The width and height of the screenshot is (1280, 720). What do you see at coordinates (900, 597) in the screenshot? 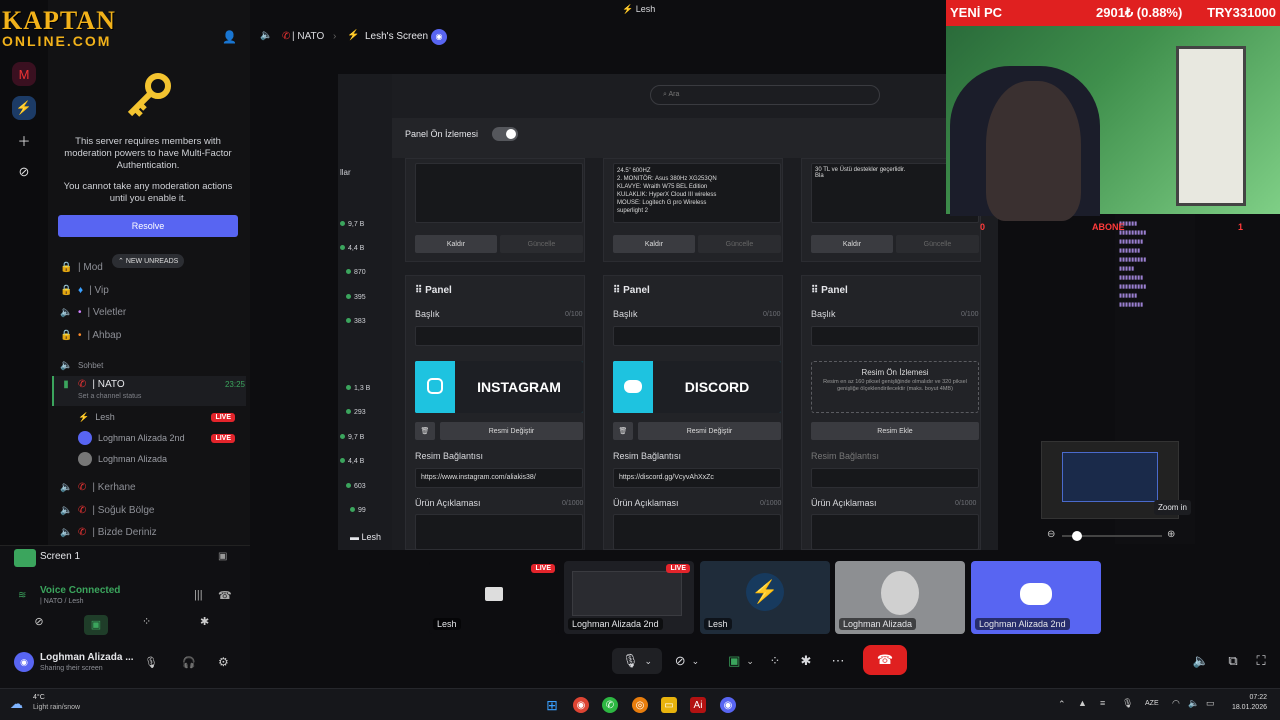
I see `participant-tile: Loghman Alizada` at bounding box center [900, 597].